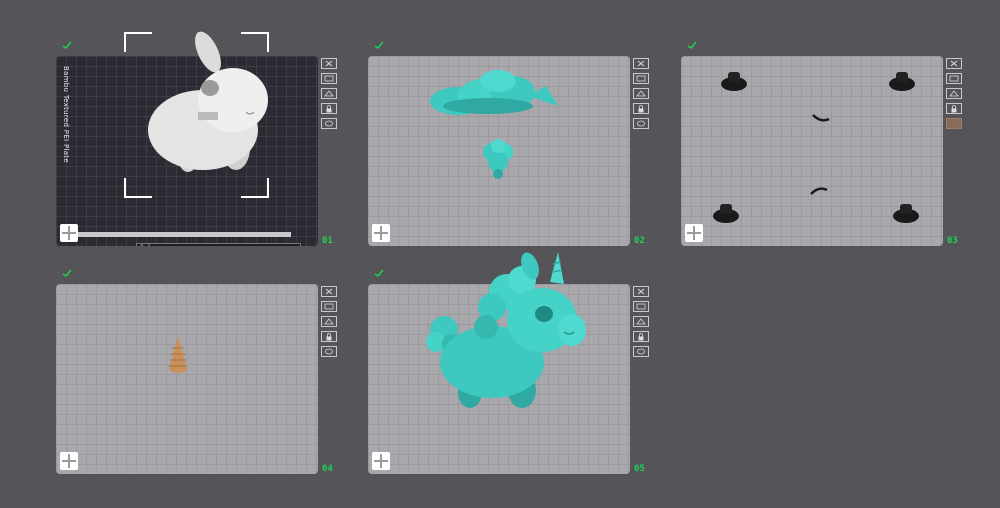  Describe the element at coordinates (639, 469) in the screenshot. I see `plate-number: 05` at that location.